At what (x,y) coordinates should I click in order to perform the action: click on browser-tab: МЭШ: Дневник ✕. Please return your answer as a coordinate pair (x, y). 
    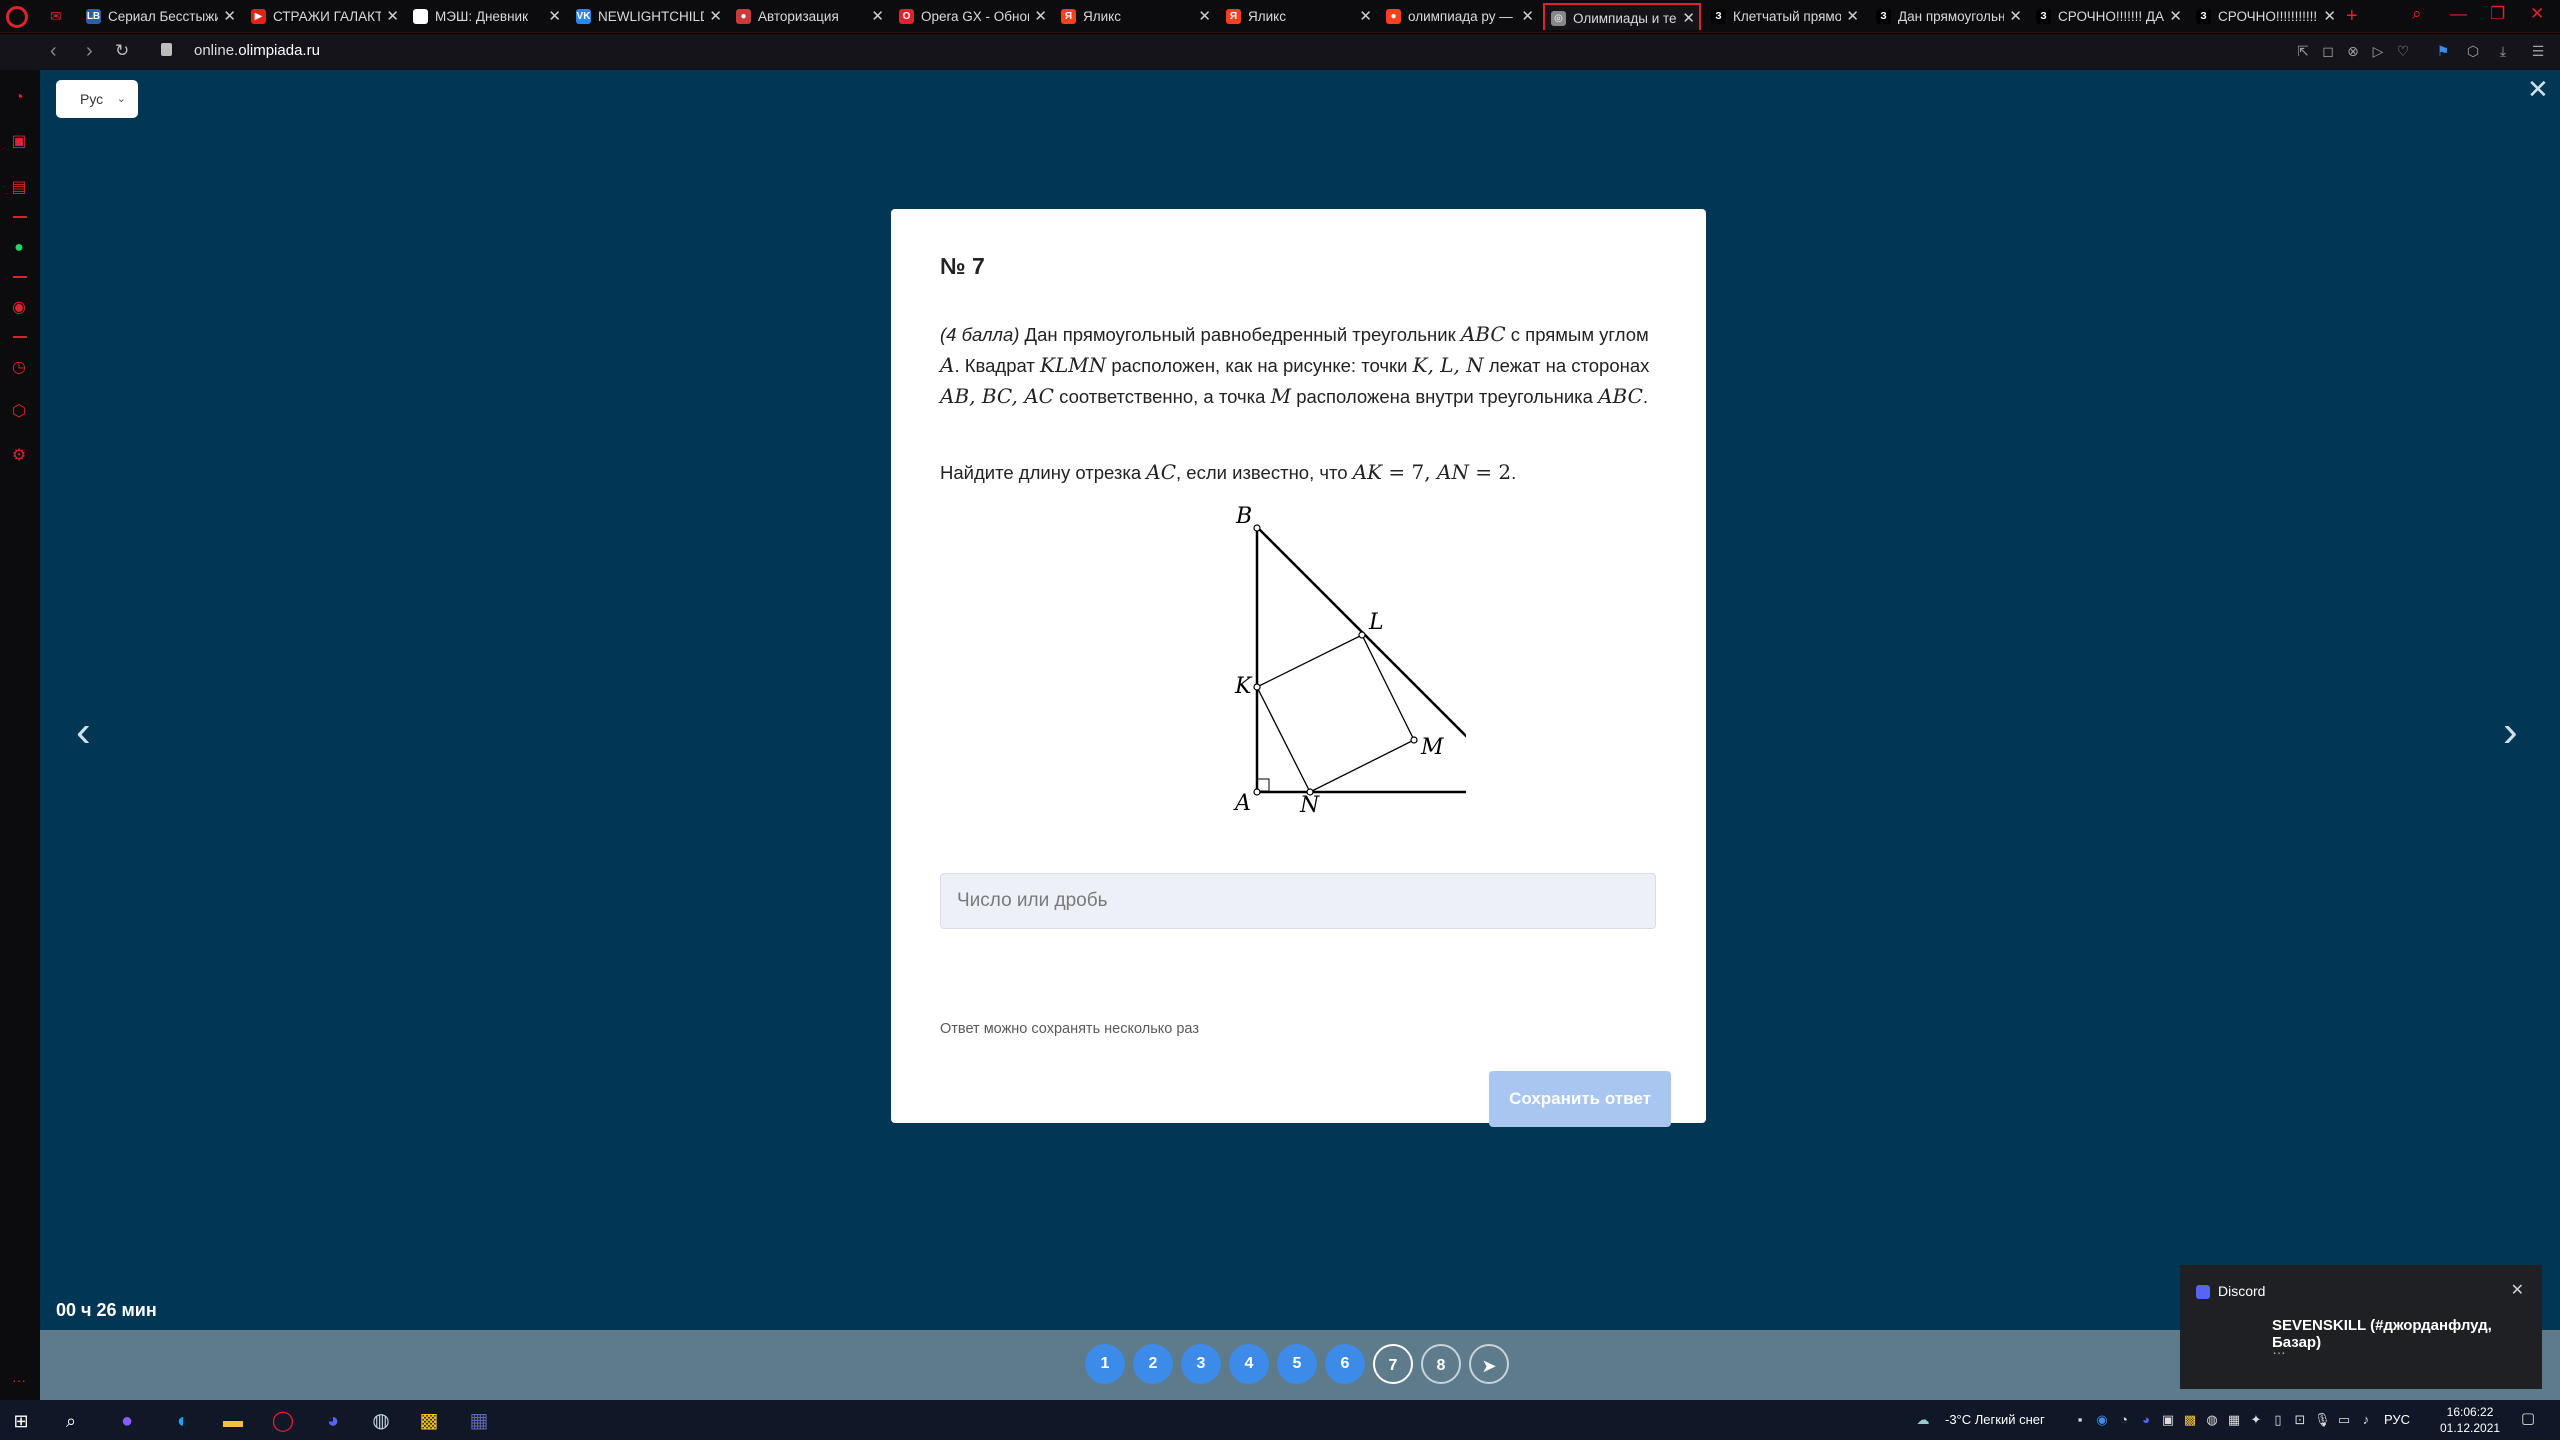
    Looking at the image, I should click on (486, 16).